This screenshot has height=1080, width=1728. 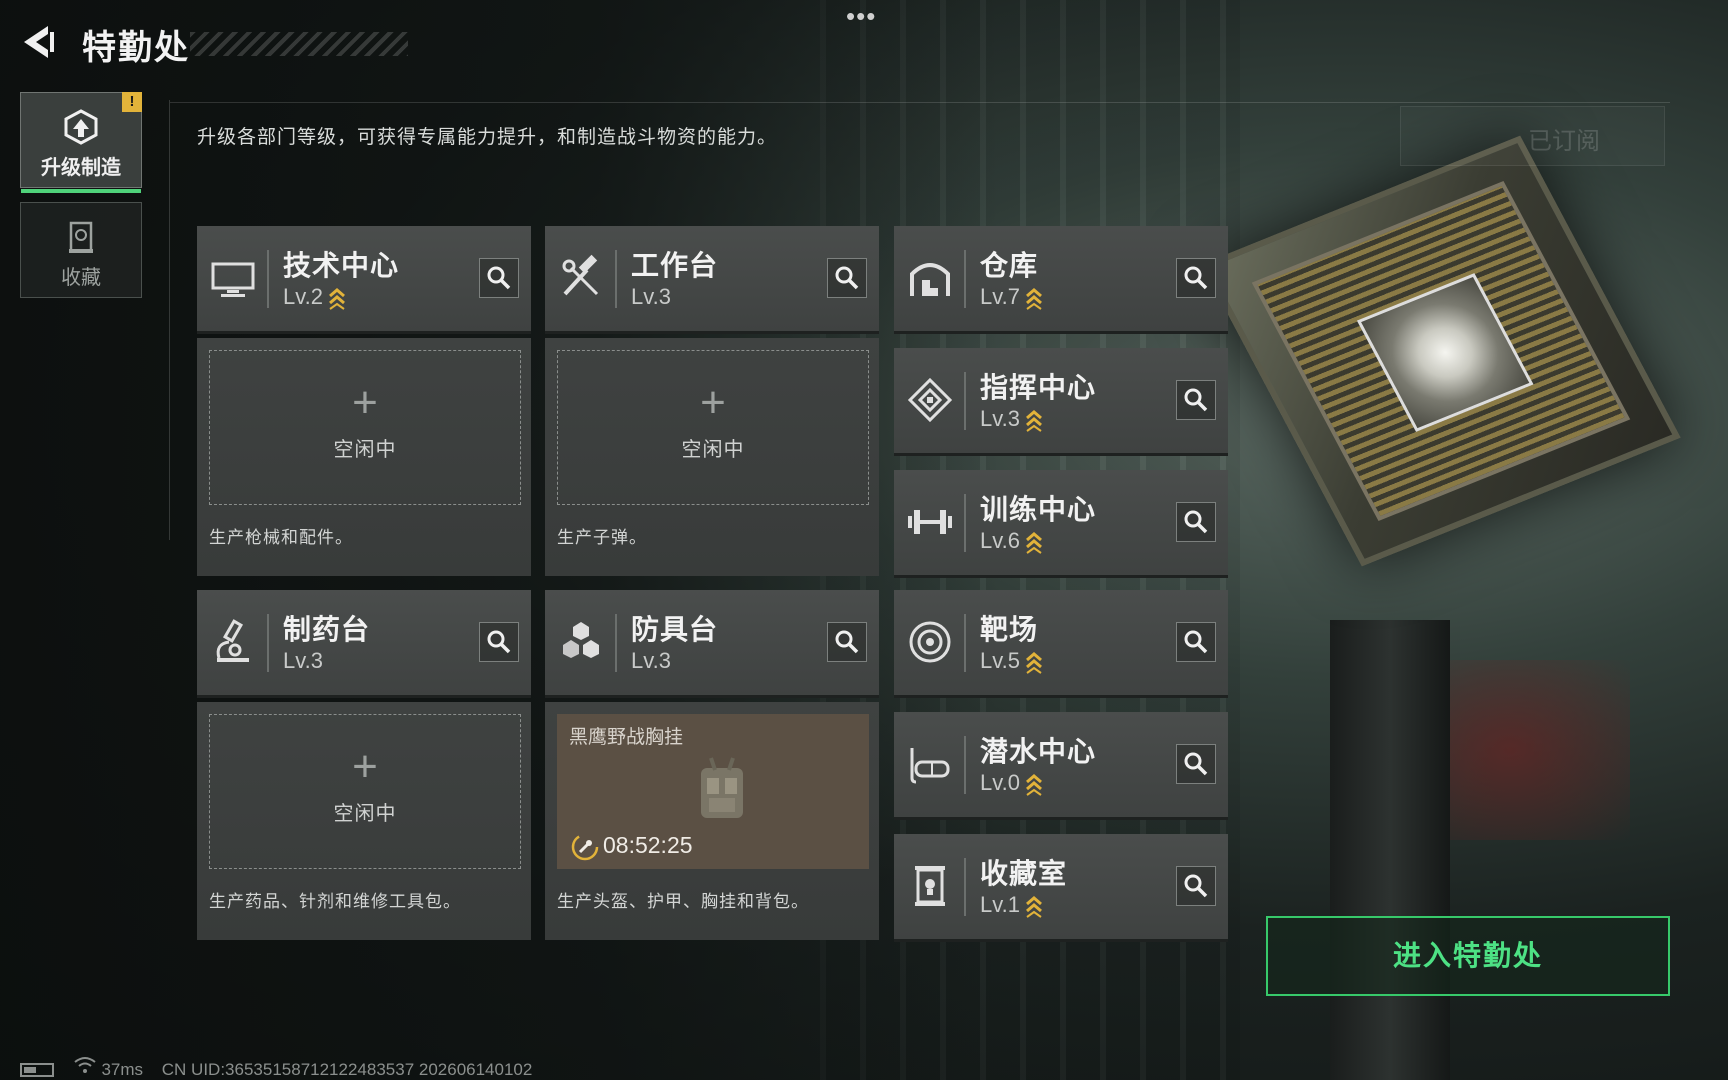 What do you see at coordinates (233, 642) in the screenshot?
I see `microscope-icon` at bounding box center [233, 642].